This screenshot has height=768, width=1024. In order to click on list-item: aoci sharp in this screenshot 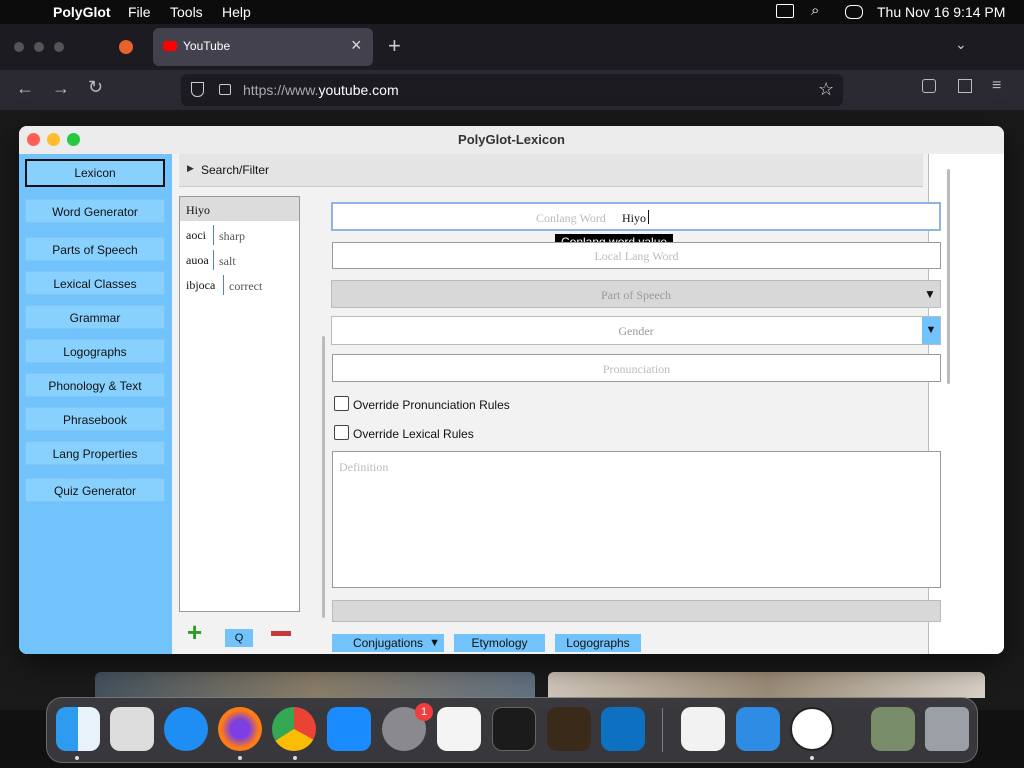, I will do `click(239, 236)`.